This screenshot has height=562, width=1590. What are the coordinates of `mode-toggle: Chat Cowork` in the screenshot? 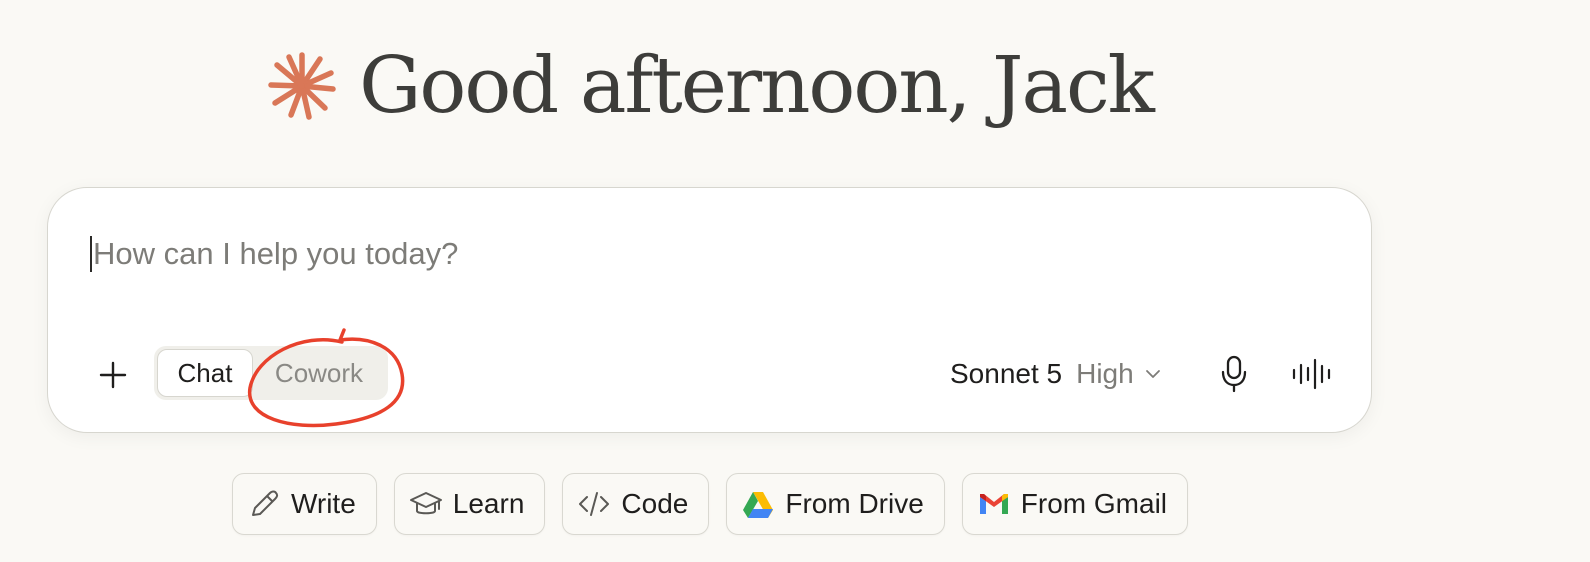 It's located at (271, 373).